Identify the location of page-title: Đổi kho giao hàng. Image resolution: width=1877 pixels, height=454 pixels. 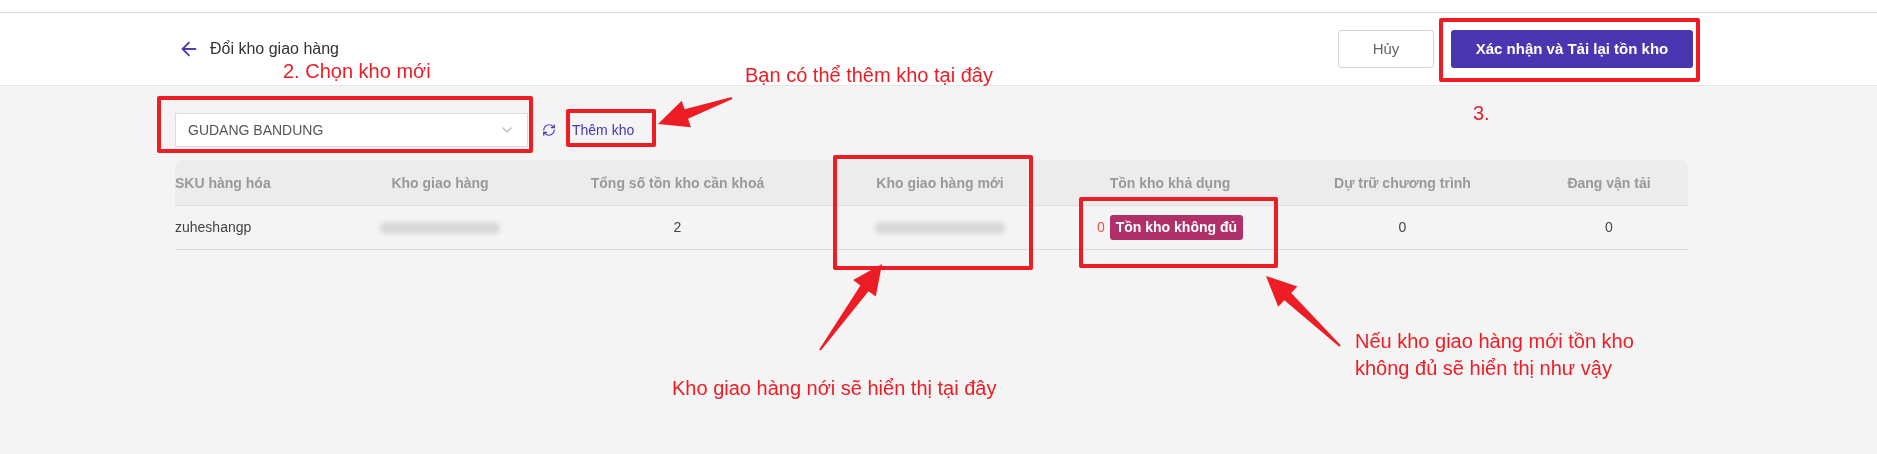
(274, 49).